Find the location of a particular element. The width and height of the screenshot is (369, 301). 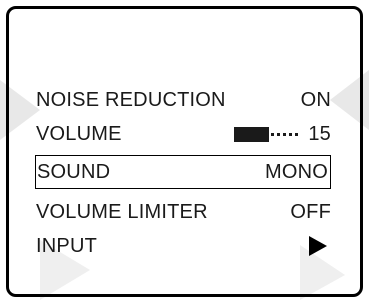

menu-item-input: INPUT is located at coordinates (183, 246).